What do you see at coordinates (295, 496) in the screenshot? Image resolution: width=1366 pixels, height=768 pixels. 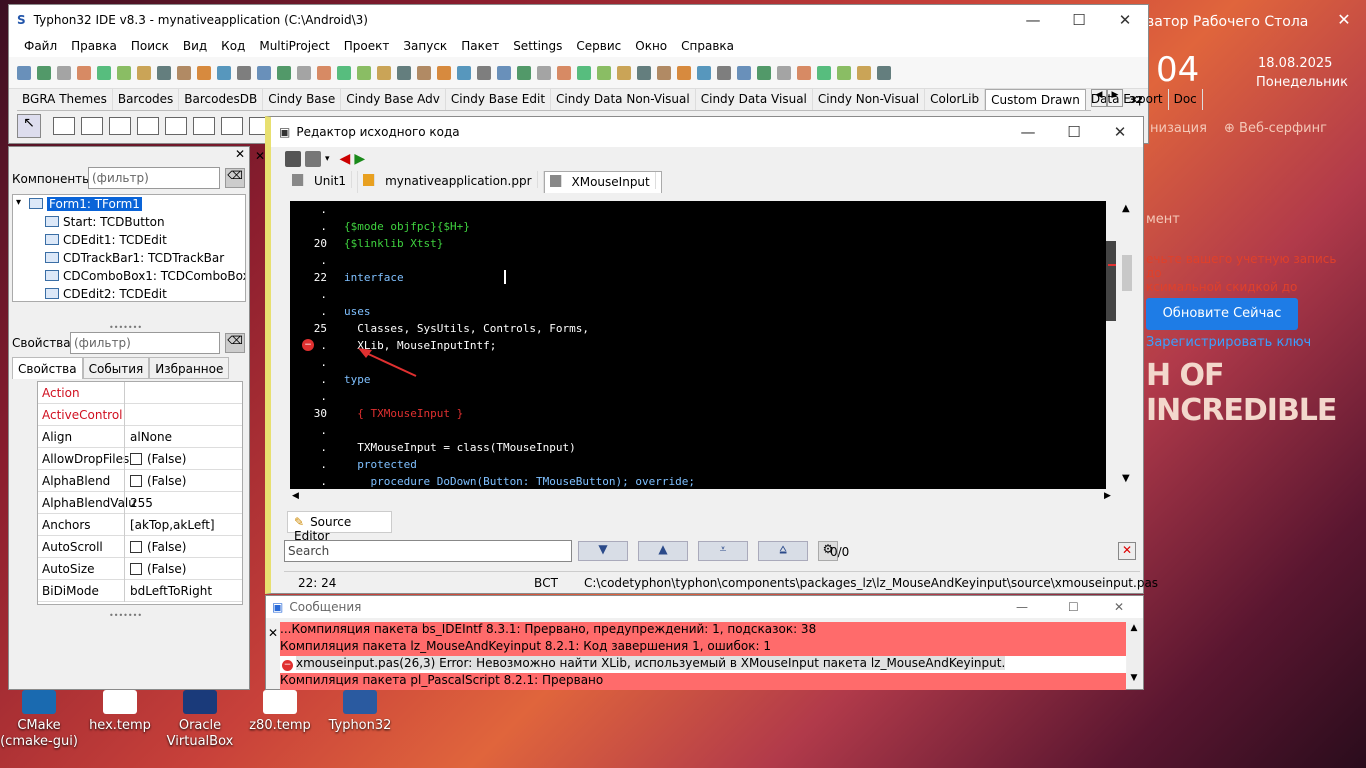 I see `hscroll-left-icon: ◀` at bounding box center [295, 496].